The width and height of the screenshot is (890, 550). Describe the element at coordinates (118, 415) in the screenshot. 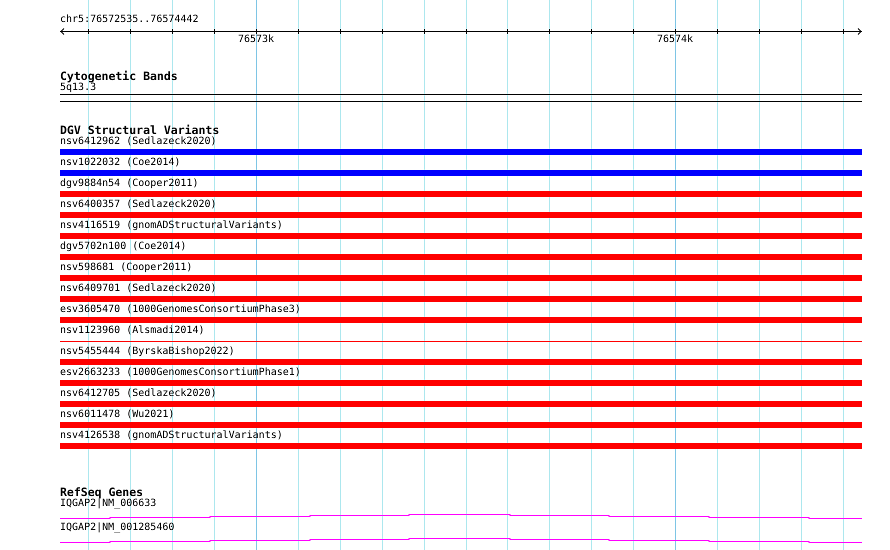

I see `variant-label: nsv6011478 (Wu2021)` at that location.